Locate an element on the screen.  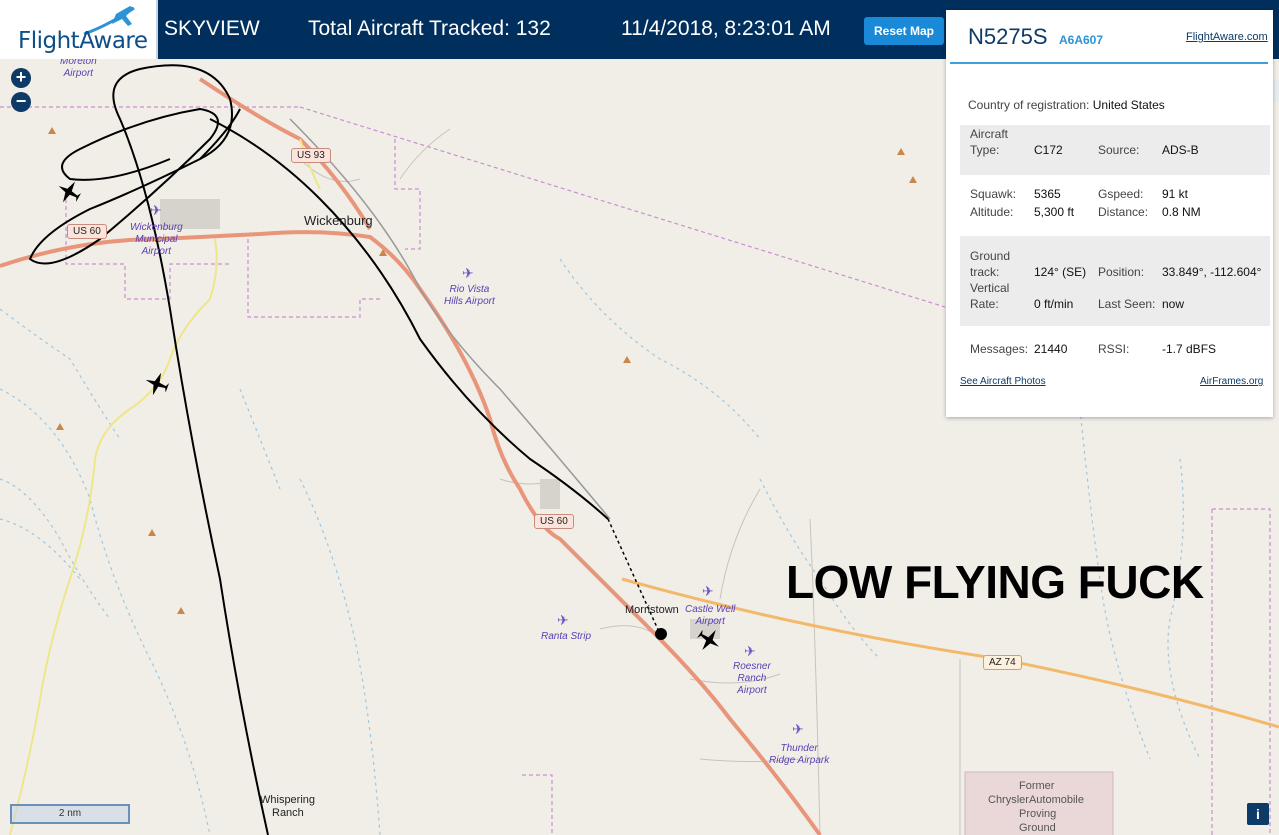
datetime: 11/4/2018, 8:23:01 AM is located at coordinates (726, 28).